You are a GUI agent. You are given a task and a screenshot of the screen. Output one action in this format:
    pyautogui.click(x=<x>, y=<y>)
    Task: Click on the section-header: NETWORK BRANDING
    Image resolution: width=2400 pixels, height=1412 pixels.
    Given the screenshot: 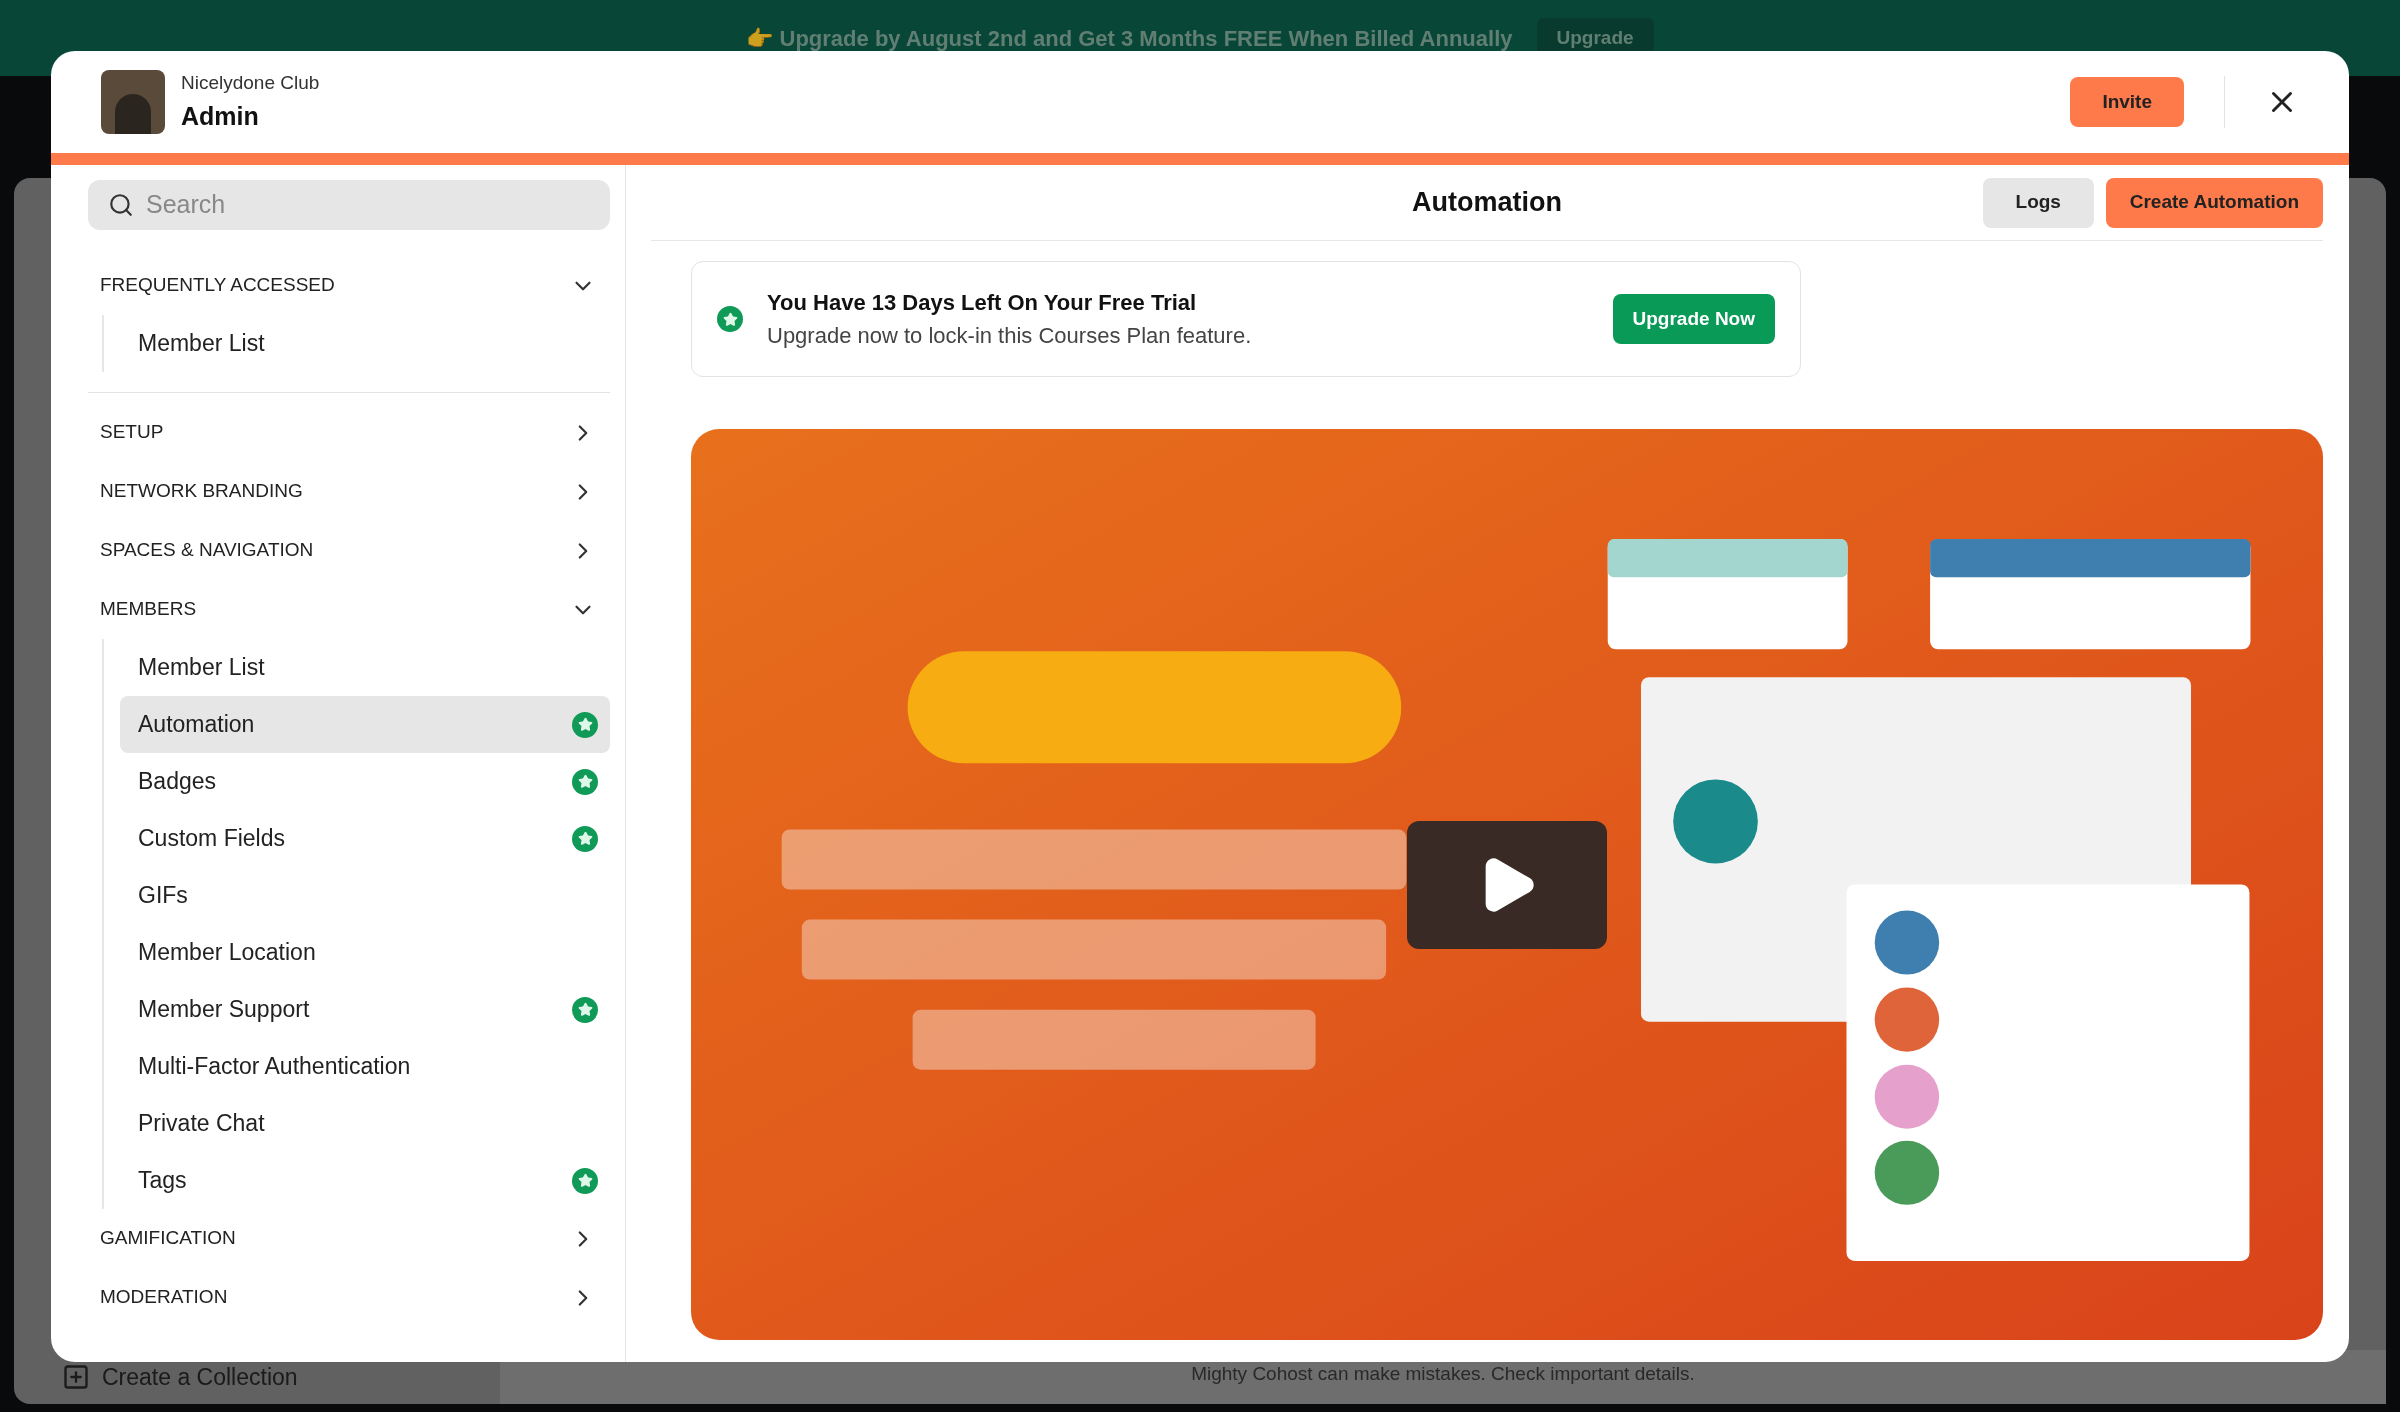 What is the action you would take?
    pyautogui.click(x=349, y=491)
    